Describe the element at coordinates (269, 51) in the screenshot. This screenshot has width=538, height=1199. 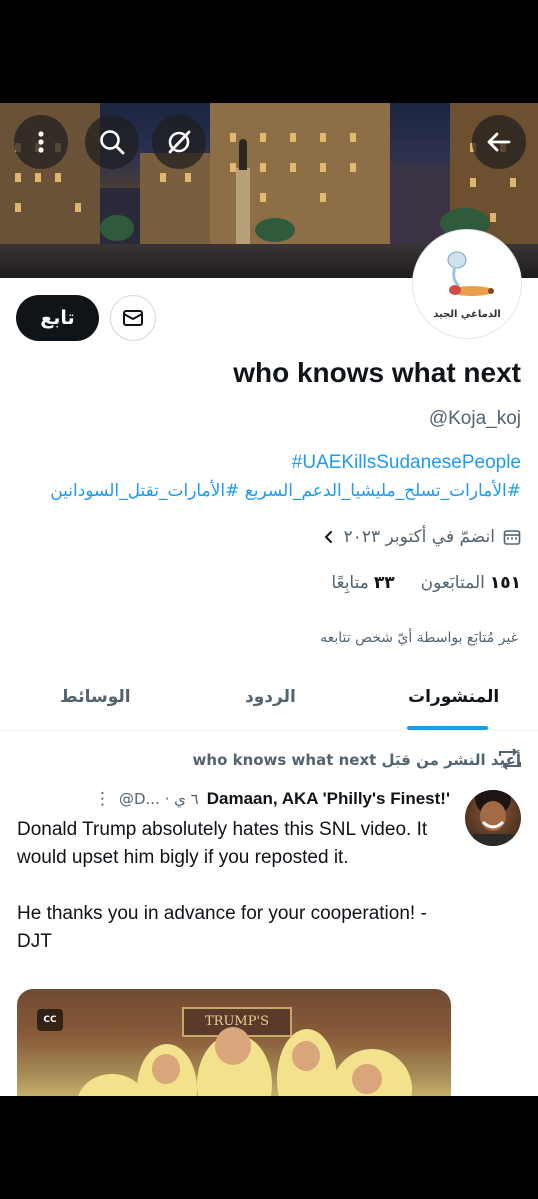
I see `status-bar-area` at that location.